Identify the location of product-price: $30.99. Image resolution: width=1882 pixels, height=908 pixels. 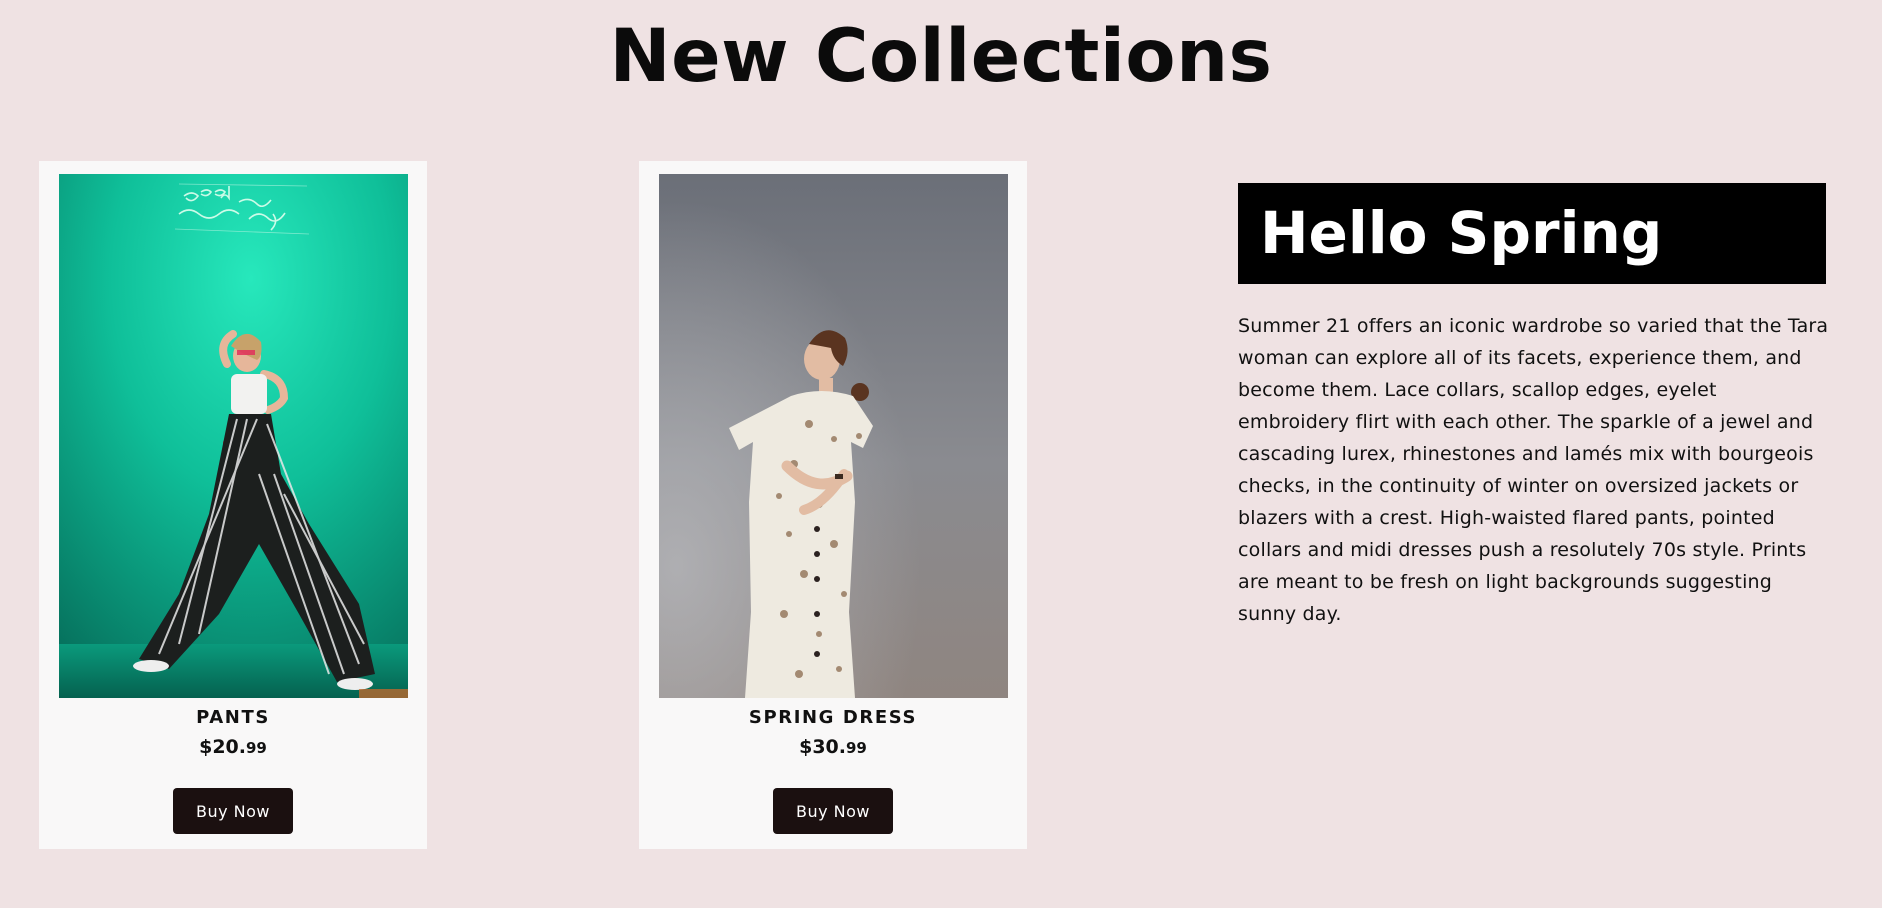
(833, 747).